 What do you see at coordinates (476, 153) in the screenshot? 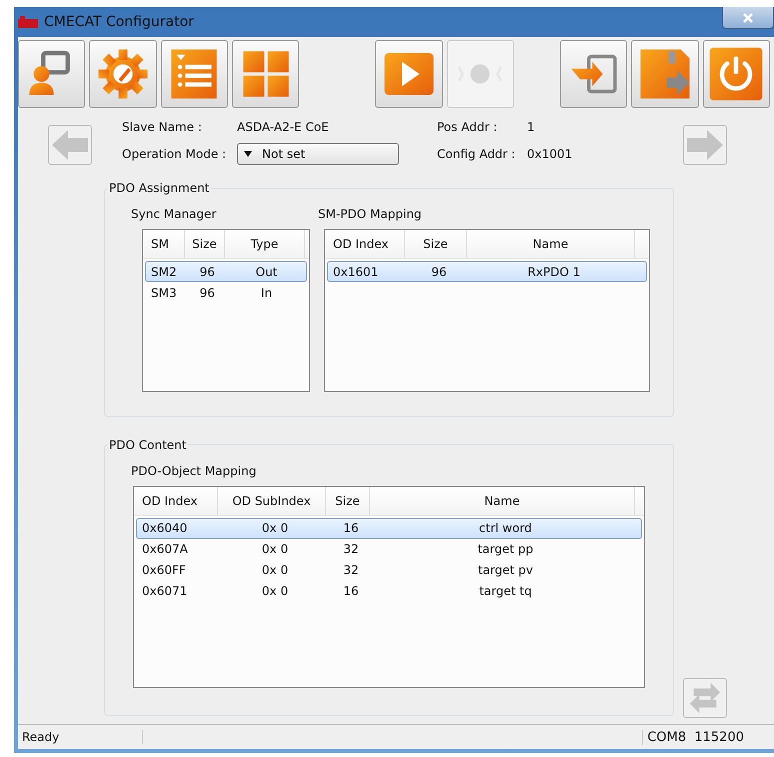
I see `field-label: Config Addr :` at bounding box center [476, 153].